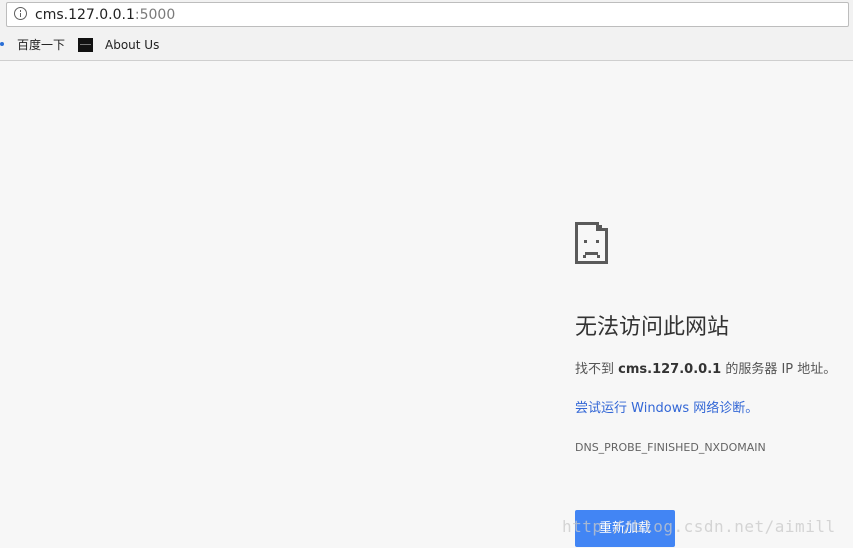  Describe the element at coordinates (41, 45) in the screenshot. I see `bookmark-baidu: 百度一下` at that location.